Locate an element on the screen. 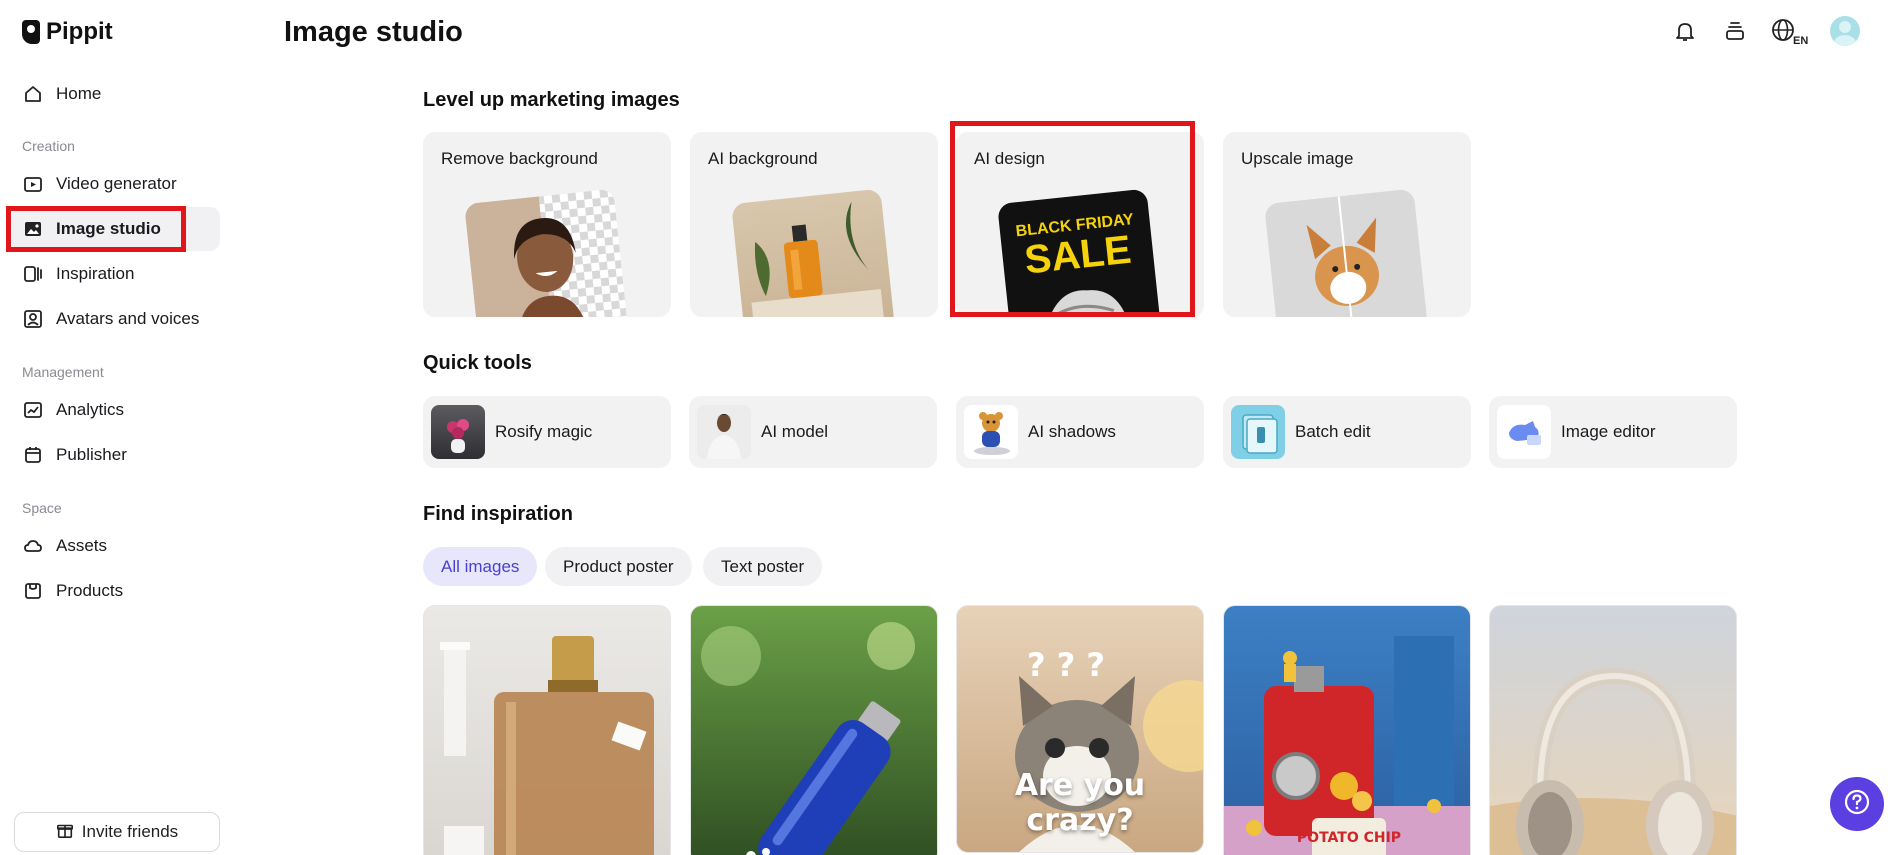 This screenshot has height=855, width=1896. card-remove-background: Remove background is located at coordinates (547, 224).